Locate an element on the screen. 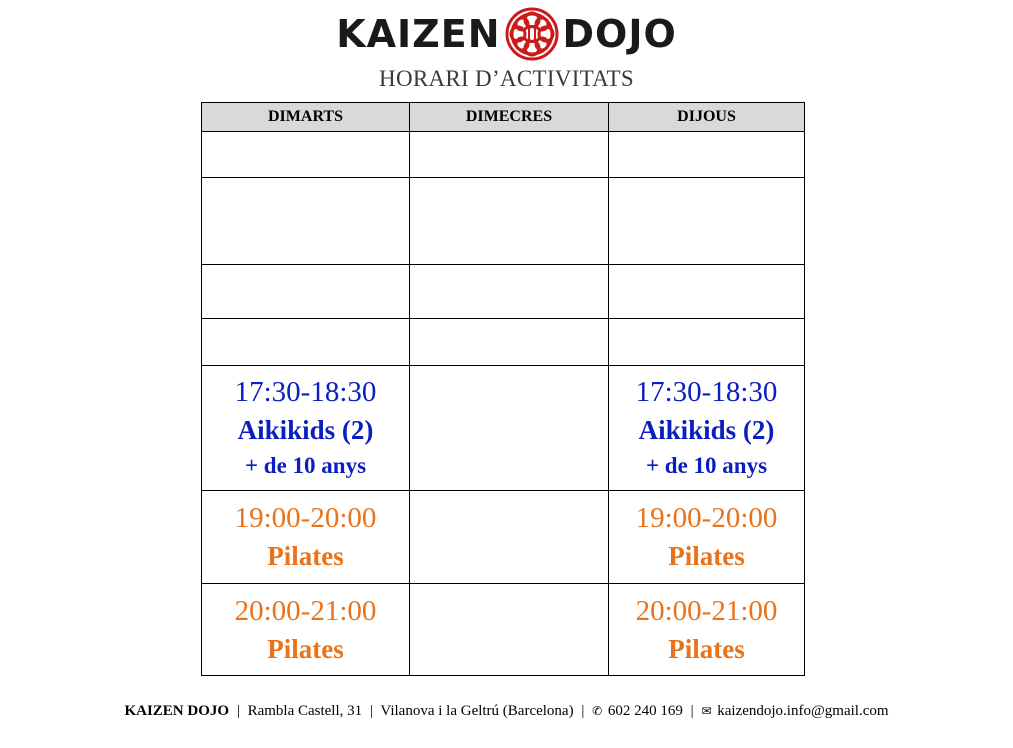  aikikids-tuesday-cell: 17:30-18:30 Aikikids (2) + de 10 anys is located at coordinates (305, 428).